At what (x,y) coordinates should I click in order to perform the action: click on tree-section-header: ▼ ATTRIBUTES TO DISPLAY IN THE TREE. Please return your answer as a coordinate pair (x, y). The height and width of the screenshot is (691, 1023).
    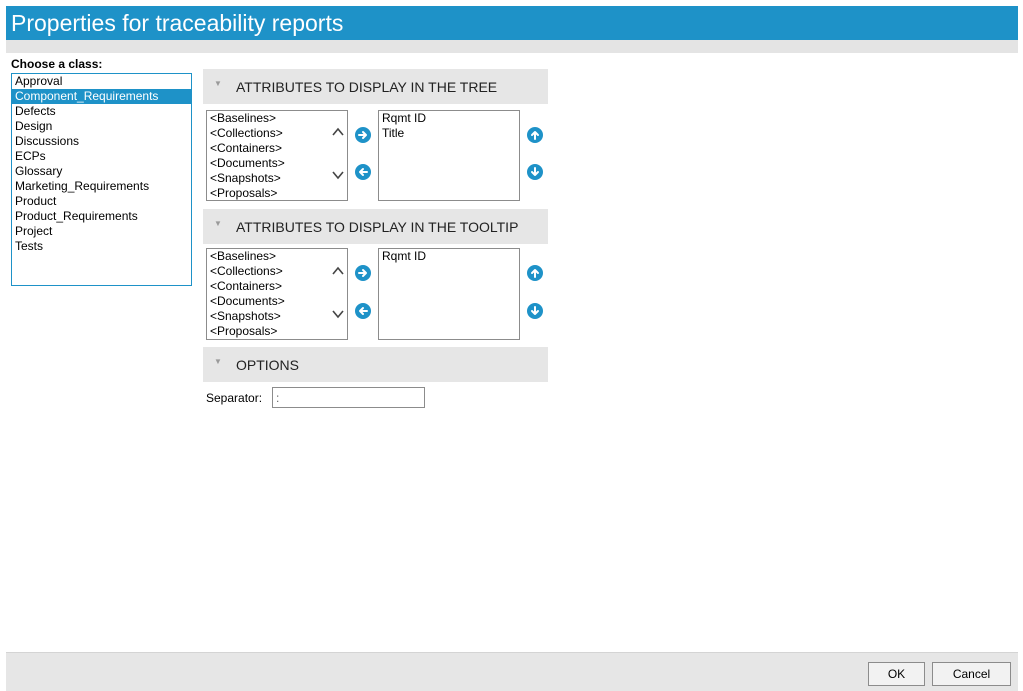
    Looking at the image, I should click on (375, 86).